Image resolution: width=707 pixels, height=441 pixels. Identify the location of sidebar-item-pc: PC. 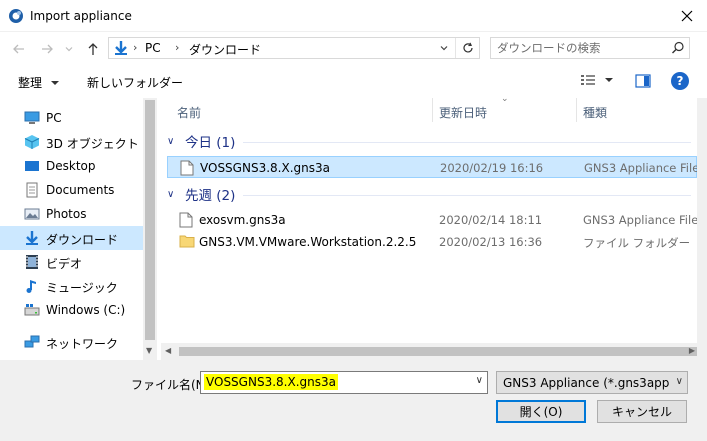
(71, 118).